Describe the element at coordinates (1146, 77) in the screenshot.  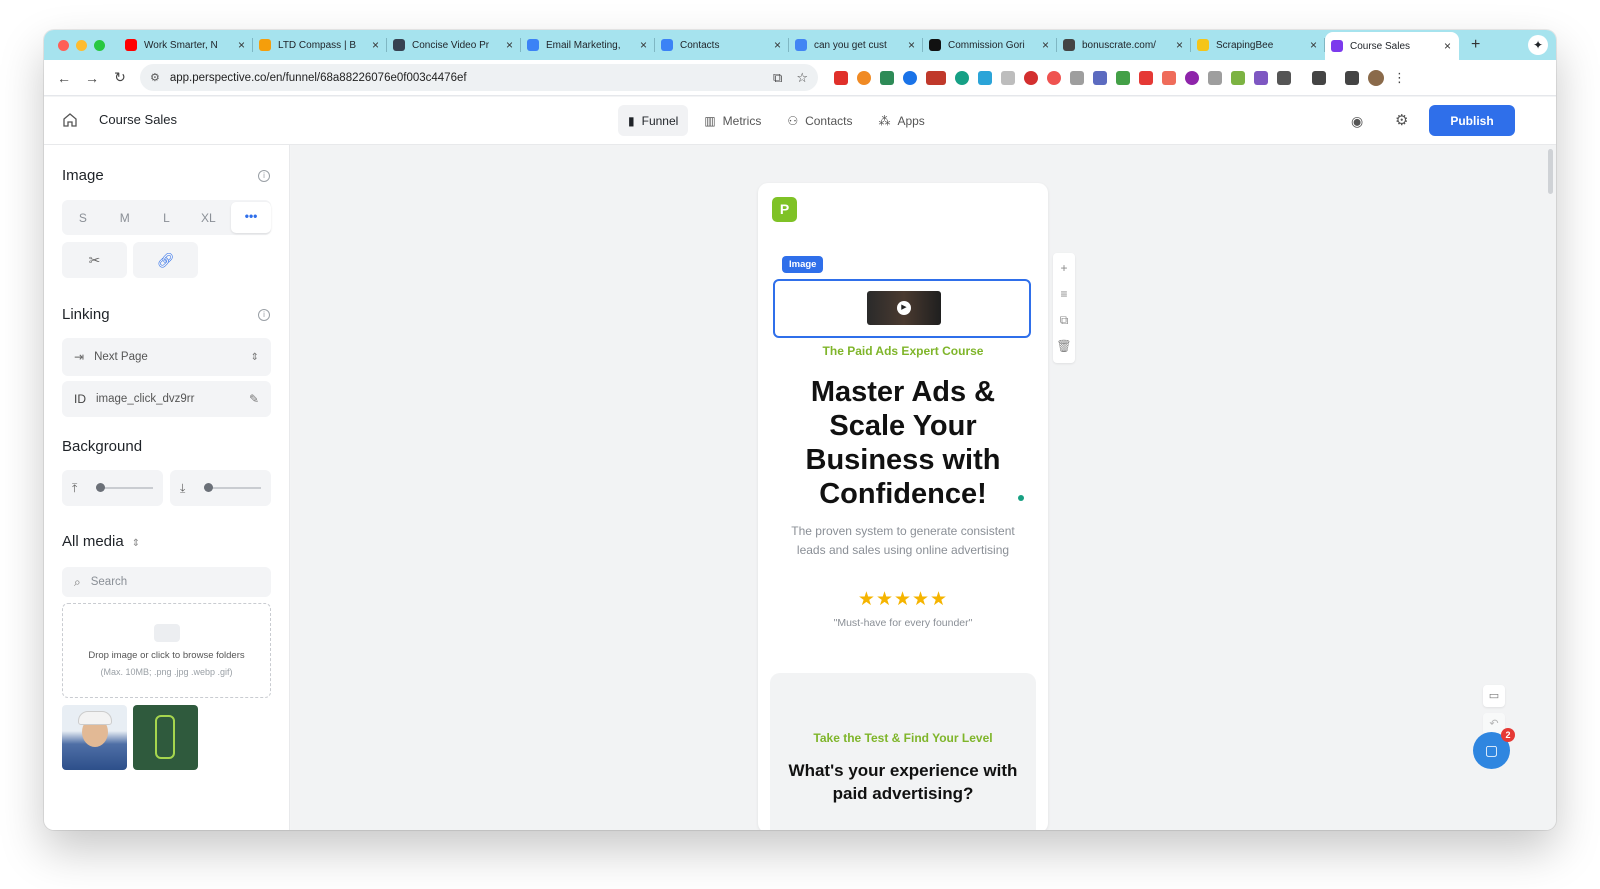
I see `extension-youtube-icon` at that location.